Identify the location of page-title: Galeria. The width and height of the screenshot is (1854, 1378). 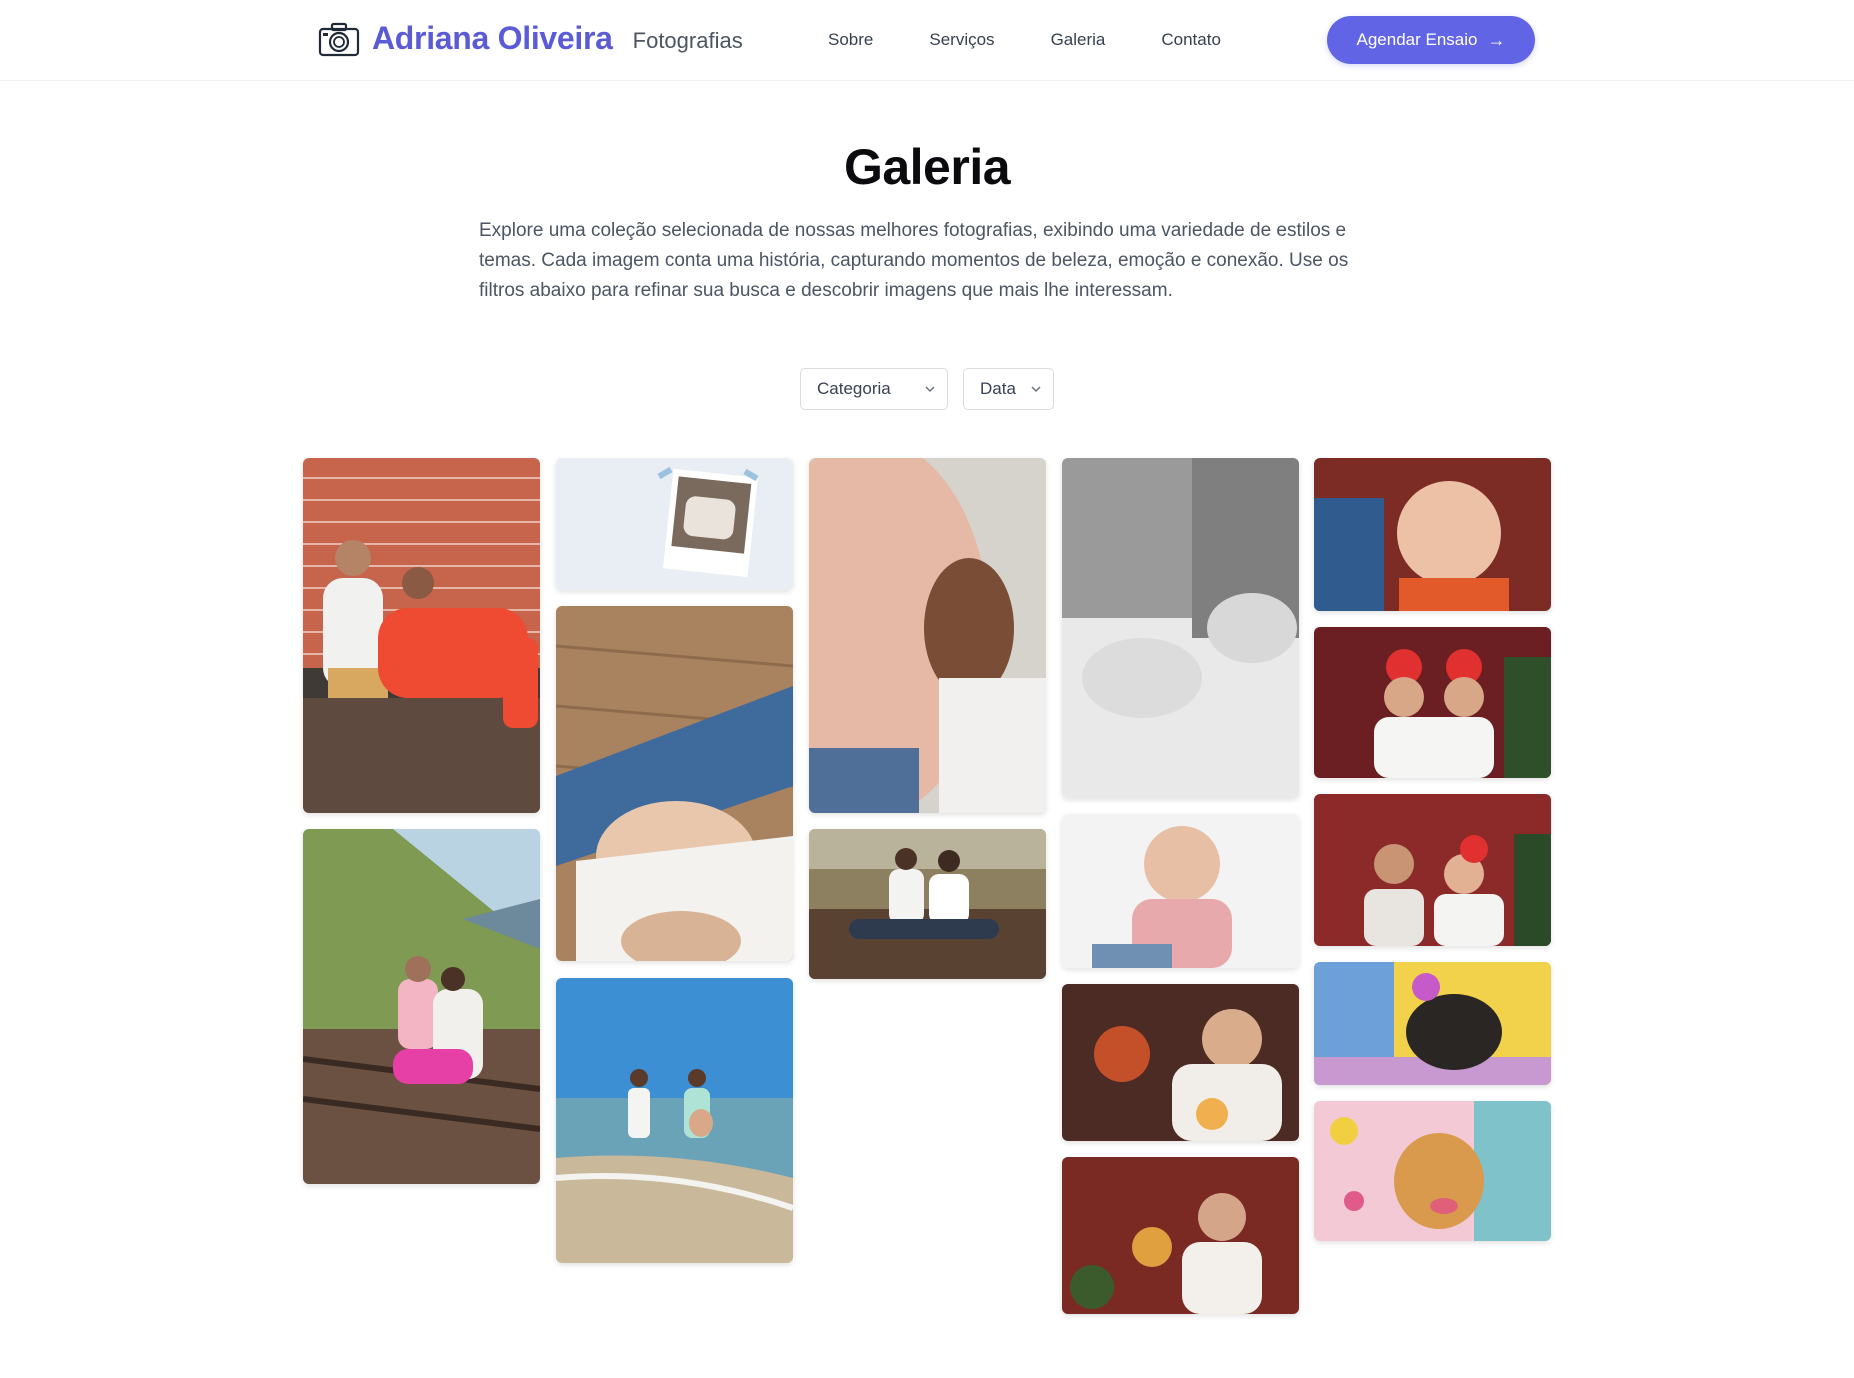
(927, 167).